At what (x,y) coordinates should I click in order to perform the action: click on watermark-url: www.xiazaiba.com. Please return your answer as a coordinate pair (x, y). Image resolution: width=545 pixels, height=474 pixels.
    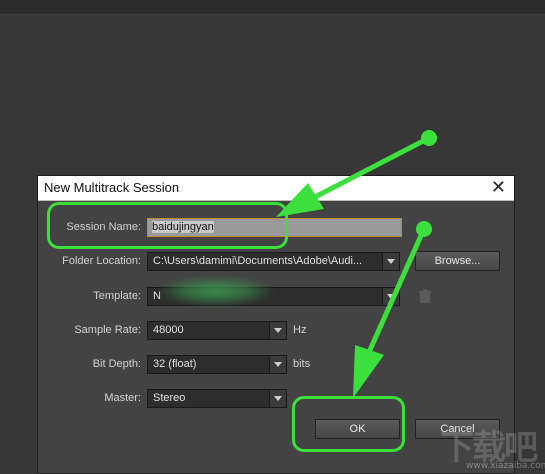
    Looking at the image, I should click on (505, 466).